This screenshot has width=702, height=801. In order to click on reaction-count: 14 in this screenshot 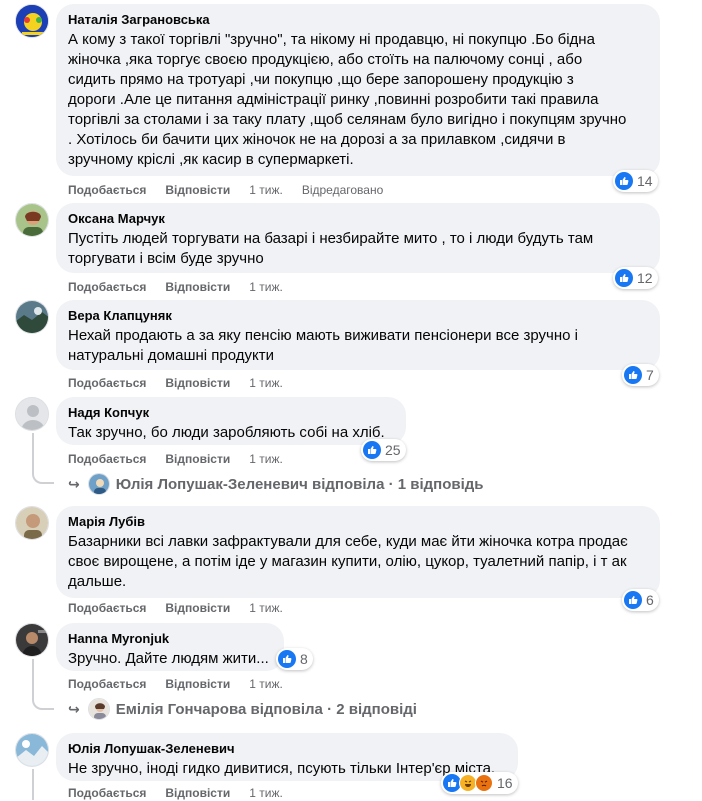, I will do `click(635, 181)`.